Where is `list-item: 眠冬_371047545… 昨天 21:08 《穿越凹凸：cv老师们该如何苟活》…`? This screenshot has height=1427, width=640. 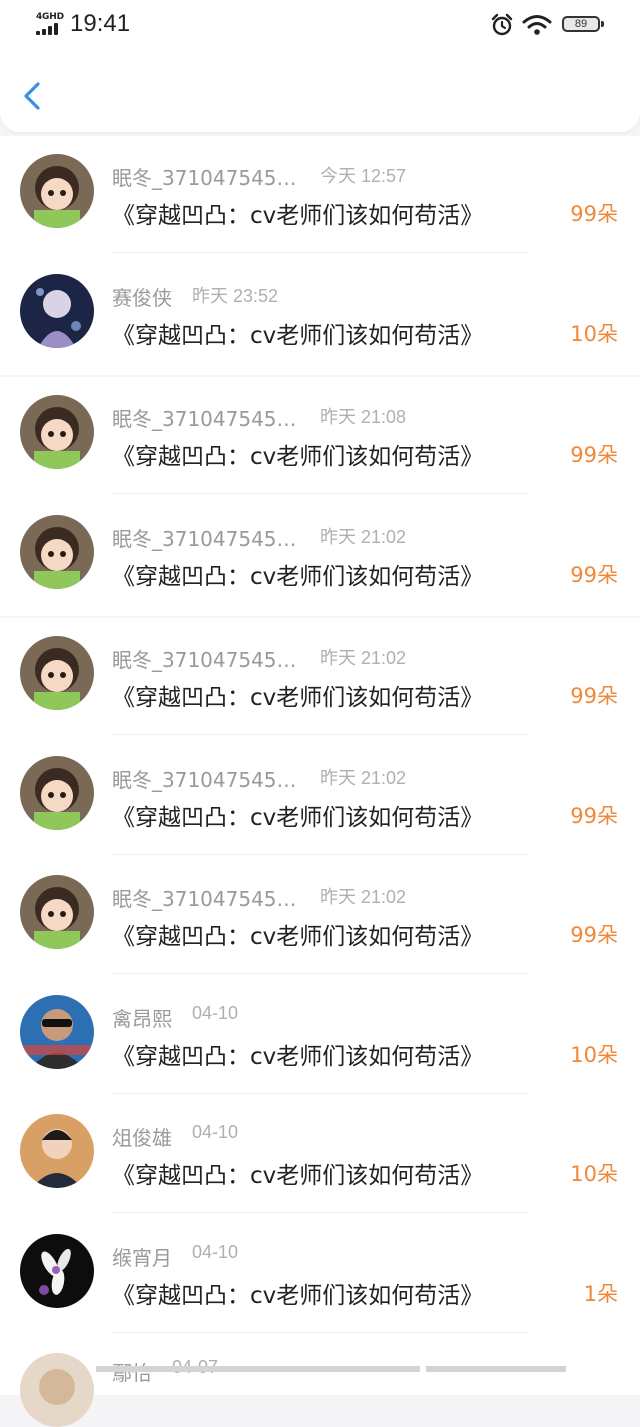 list-item: 眠冬_371047545… 昨天 21:08 《穿越凹凸：cv老师们该如何苟活》… is located at coordinates (320, 437).